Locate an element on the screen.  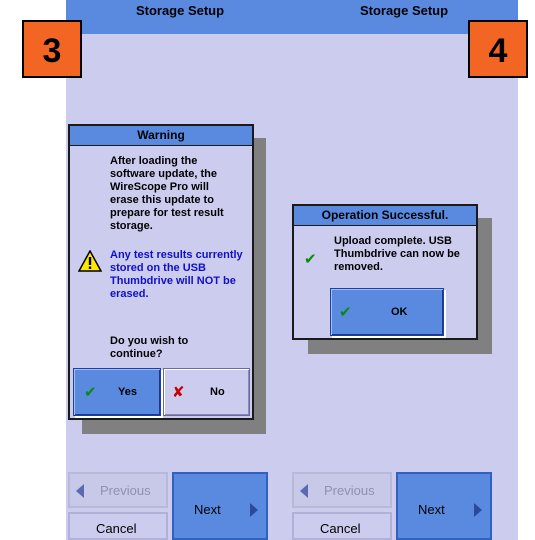
note-line: erased. is located at coordinates (129, 294).